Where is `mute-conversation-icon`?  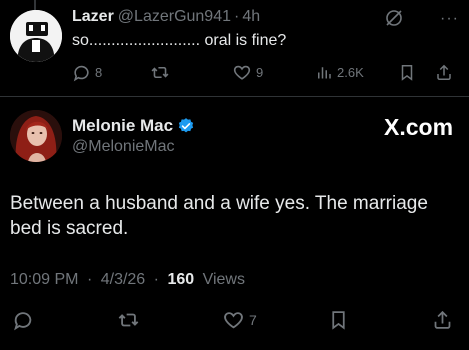
mute-conversation-icon is located at coordinates (394, 18).